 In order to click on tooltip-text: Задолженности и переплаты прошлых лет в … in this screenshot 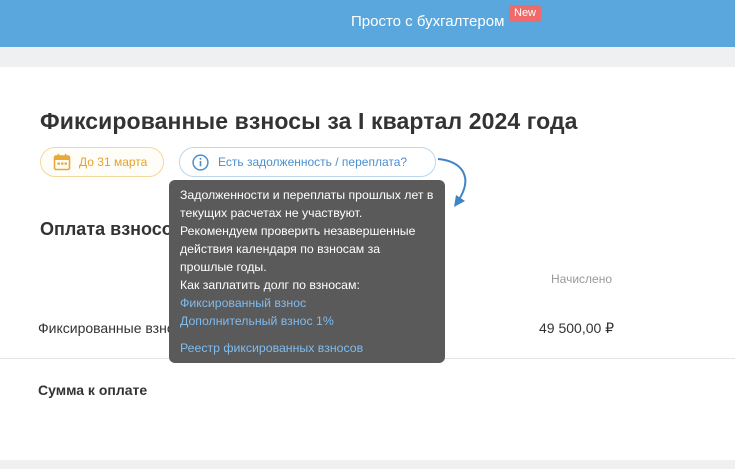, I will do `click(307, 231)`.